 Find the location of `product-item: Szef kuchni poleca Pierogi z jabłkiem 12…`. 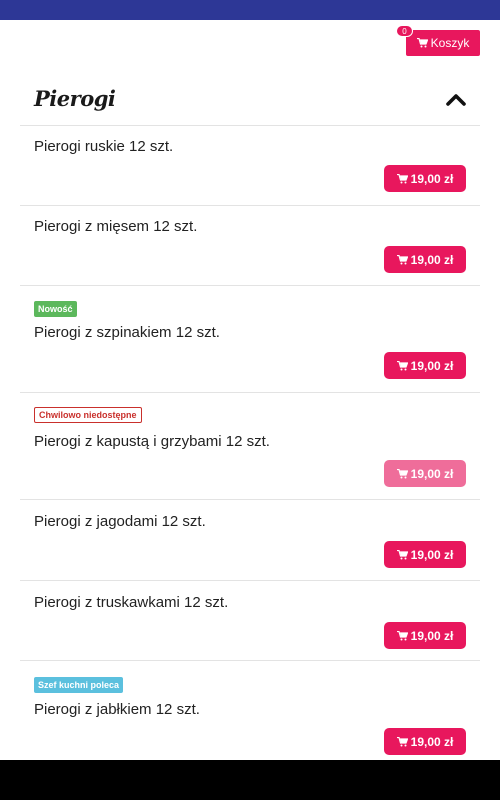

product-item: Szef kuchni poleca Pierogi z jabłkiem 12… is located at coordinates (250, 710).